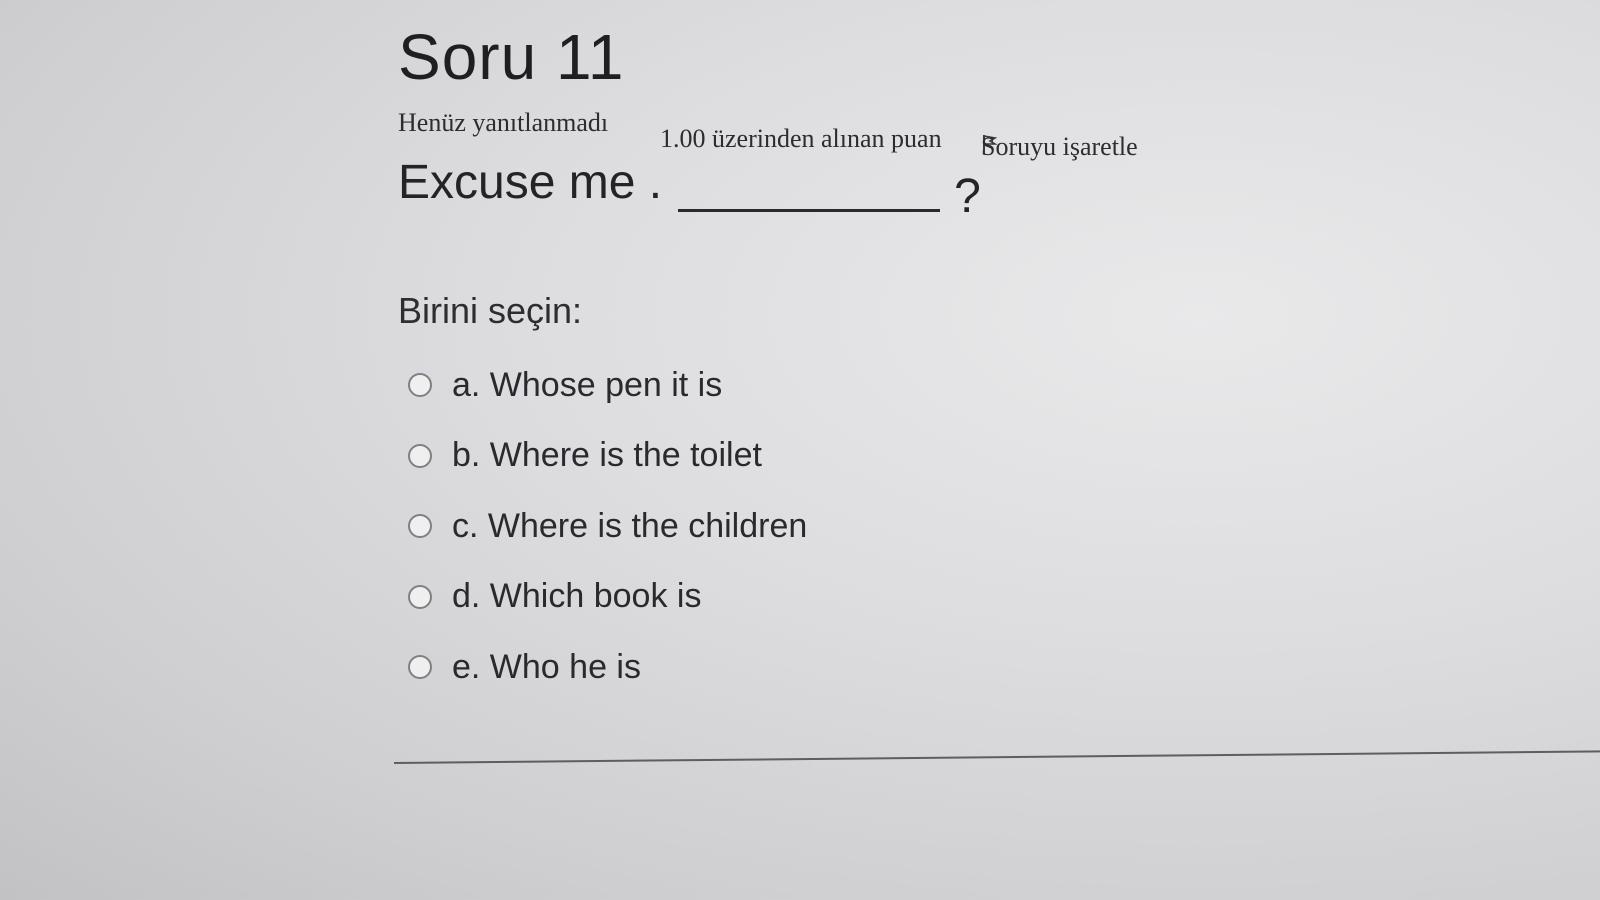  Describe the element at coordinates (1059, 146) in the screenshot. I see `flag-question-label: Soruyu işaretle` at that location.